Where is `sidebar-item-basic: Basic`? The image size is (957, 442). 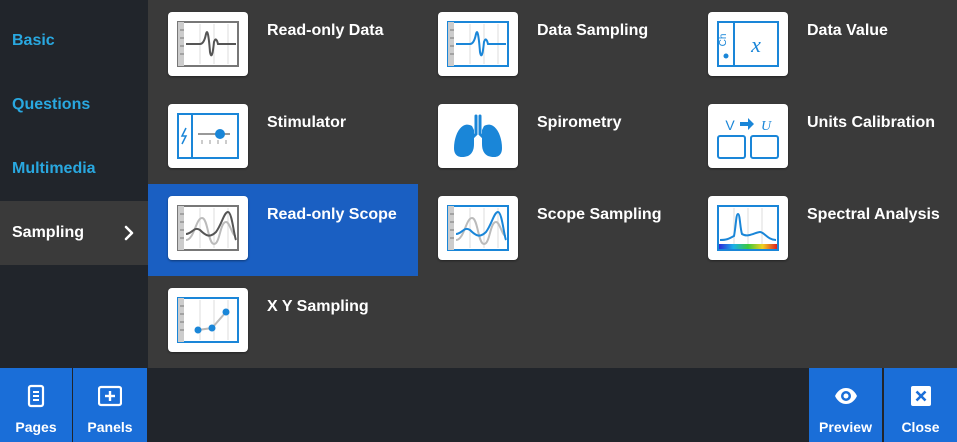 sidebar-item-basic: Basic is located at coordinates (74, 41).